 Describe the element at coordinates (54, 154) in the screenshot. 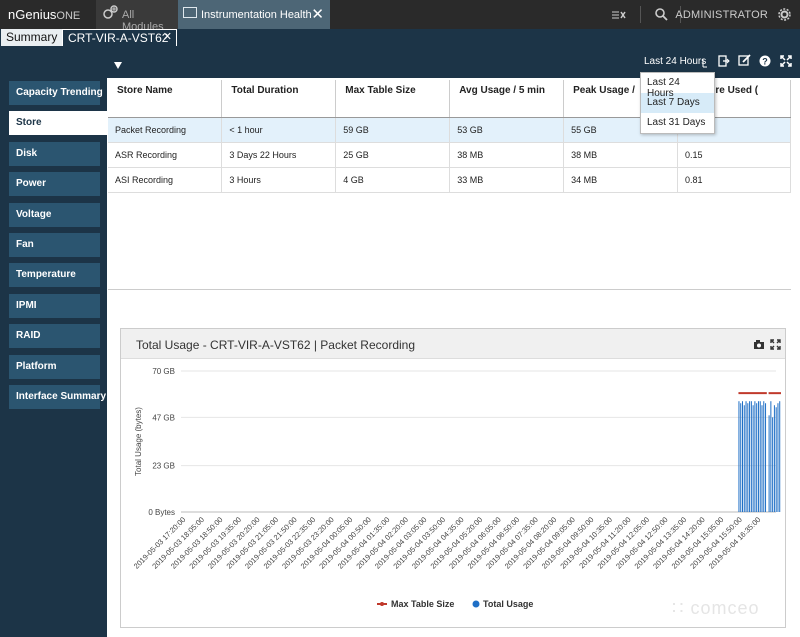

I see `sidebar-item-disk: Disk` at that location.